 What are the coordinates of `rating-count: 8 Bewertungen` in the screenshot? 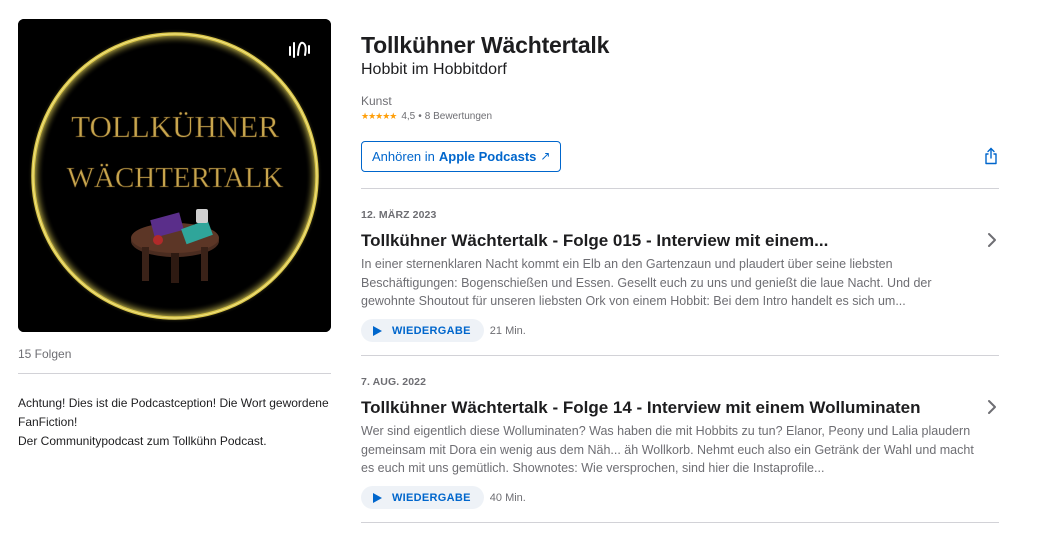 It's located at (458, 116).